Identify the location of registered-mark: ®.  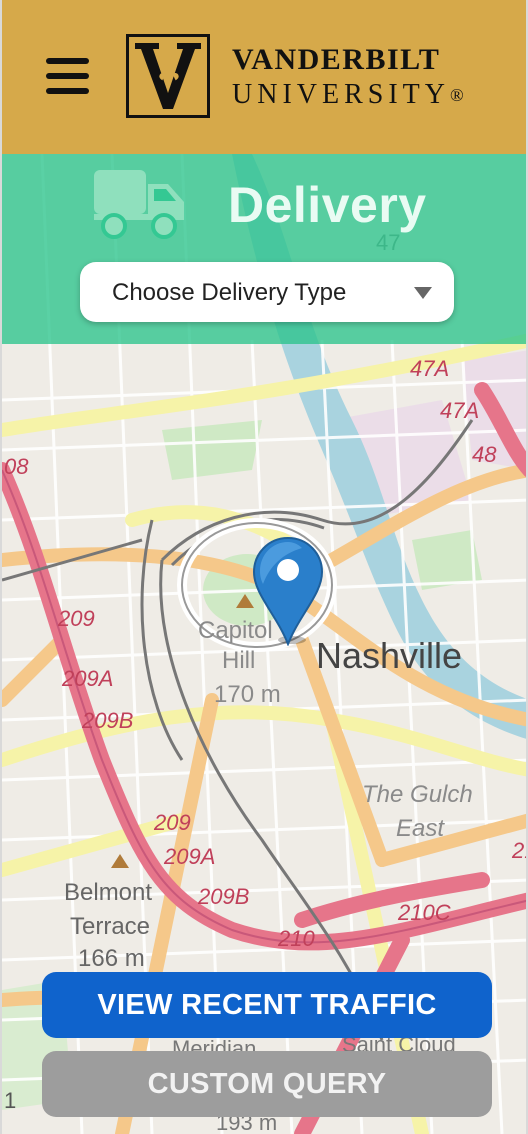
(457, 95).